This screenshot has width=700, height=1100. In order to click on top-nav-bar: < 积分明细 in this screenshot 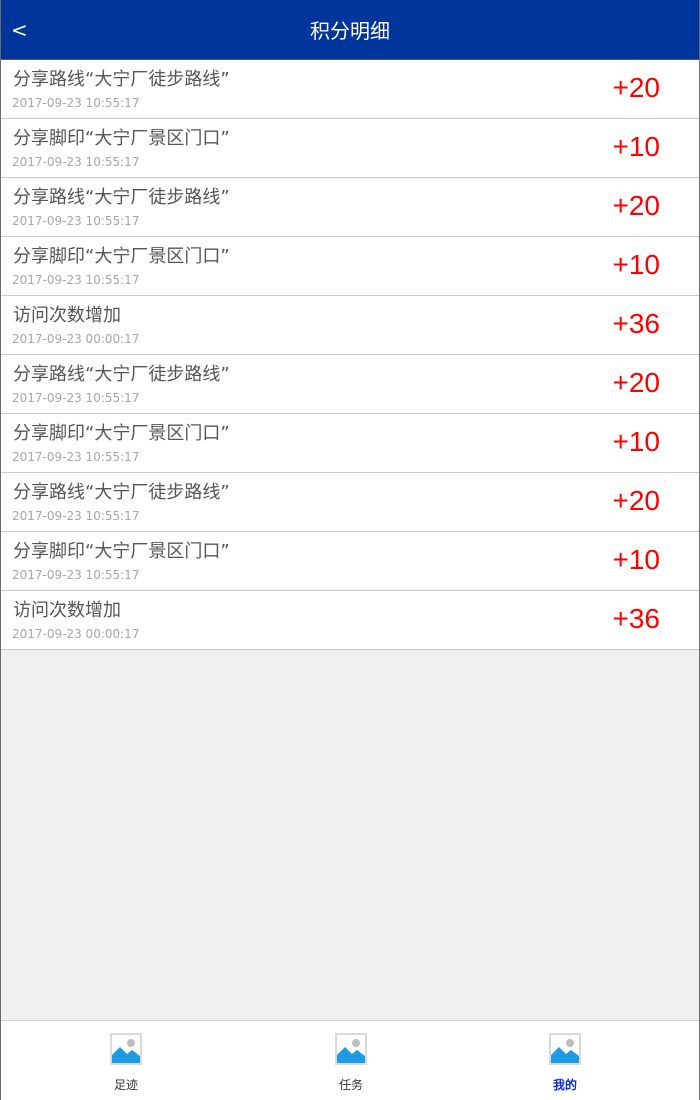, I will do `click(350, 30)`.